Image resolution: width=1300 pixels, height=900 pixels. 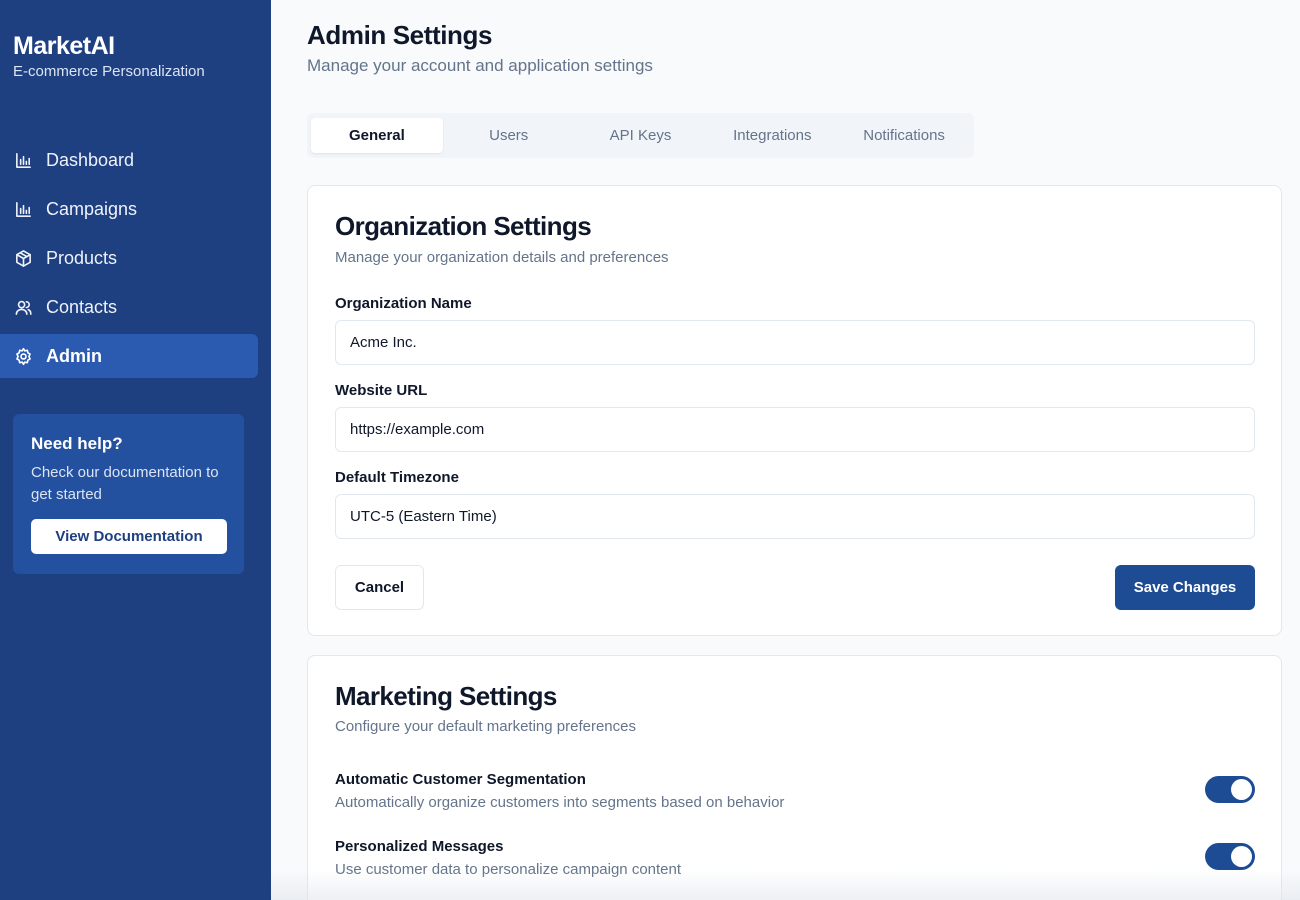 I want to click on tab-api-keys: API Keys, so click(x=641, y=135).